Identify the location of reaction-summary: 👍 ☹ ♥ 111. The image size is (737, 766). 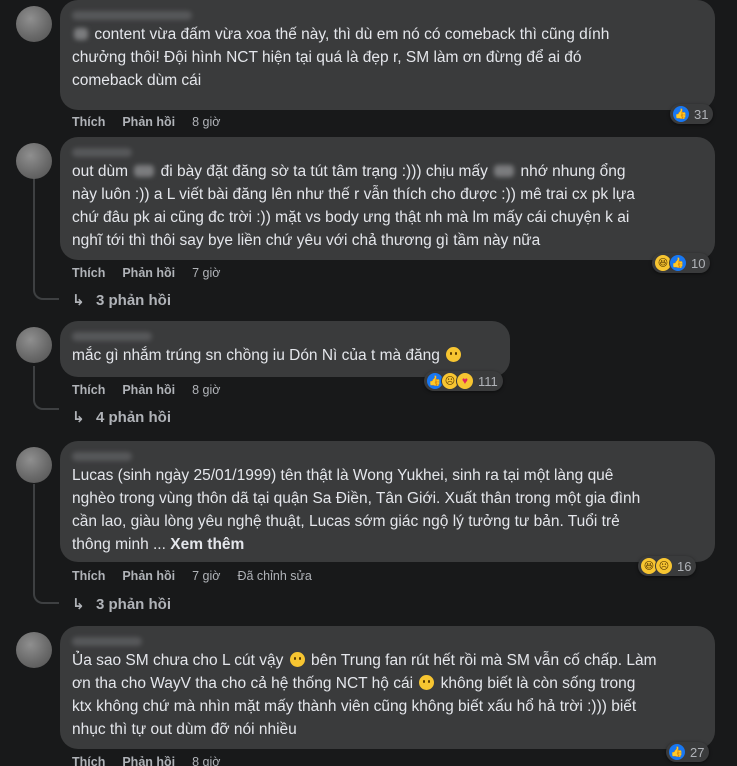
(463, 381).